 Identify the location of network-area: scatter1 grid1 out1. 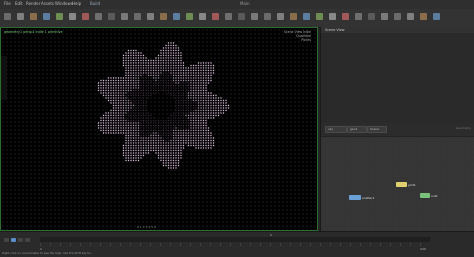
(397, 184).